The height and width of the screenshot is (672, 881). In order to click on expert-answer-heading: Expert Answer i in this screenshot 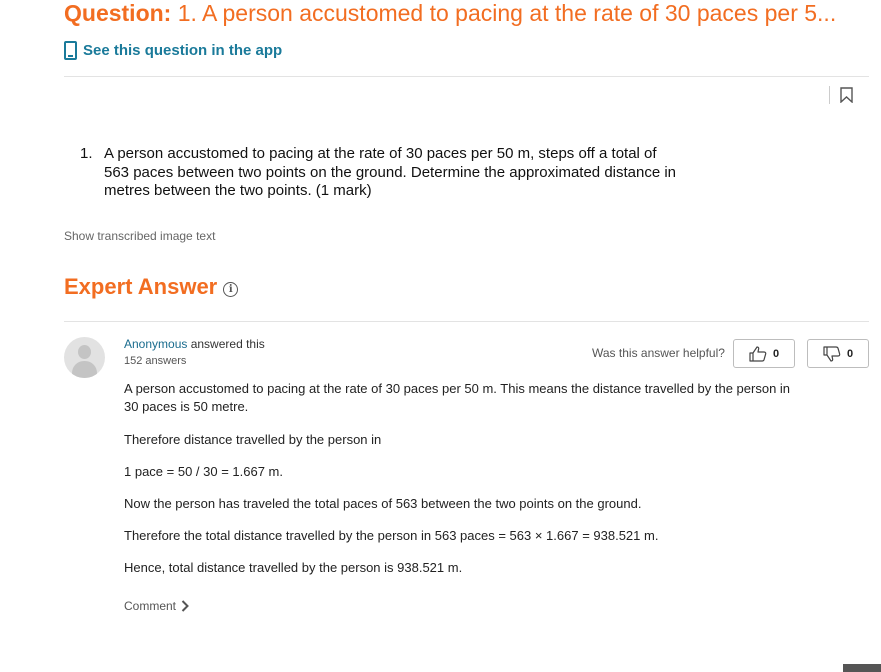, I will do `click(151, 287)`.